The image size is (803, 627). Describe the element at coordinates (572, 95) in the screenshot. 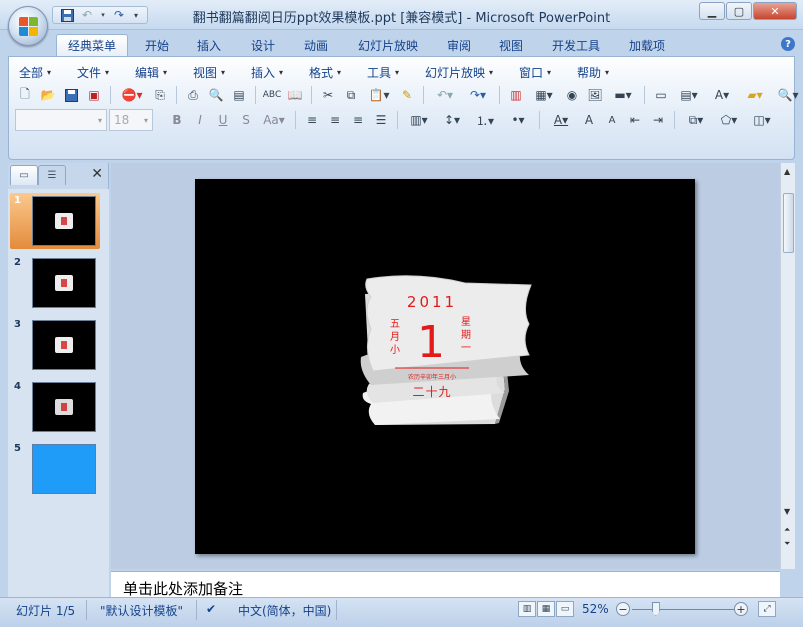

I see `clipart-icon: ◉` at that location.